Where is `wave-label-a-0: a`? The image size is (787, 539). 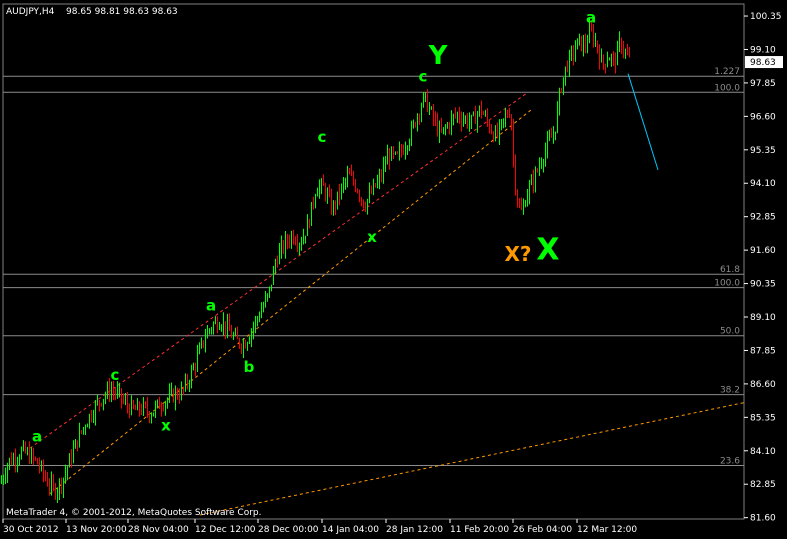
wave-label-a-0: a is located at coordinates (37, 436).